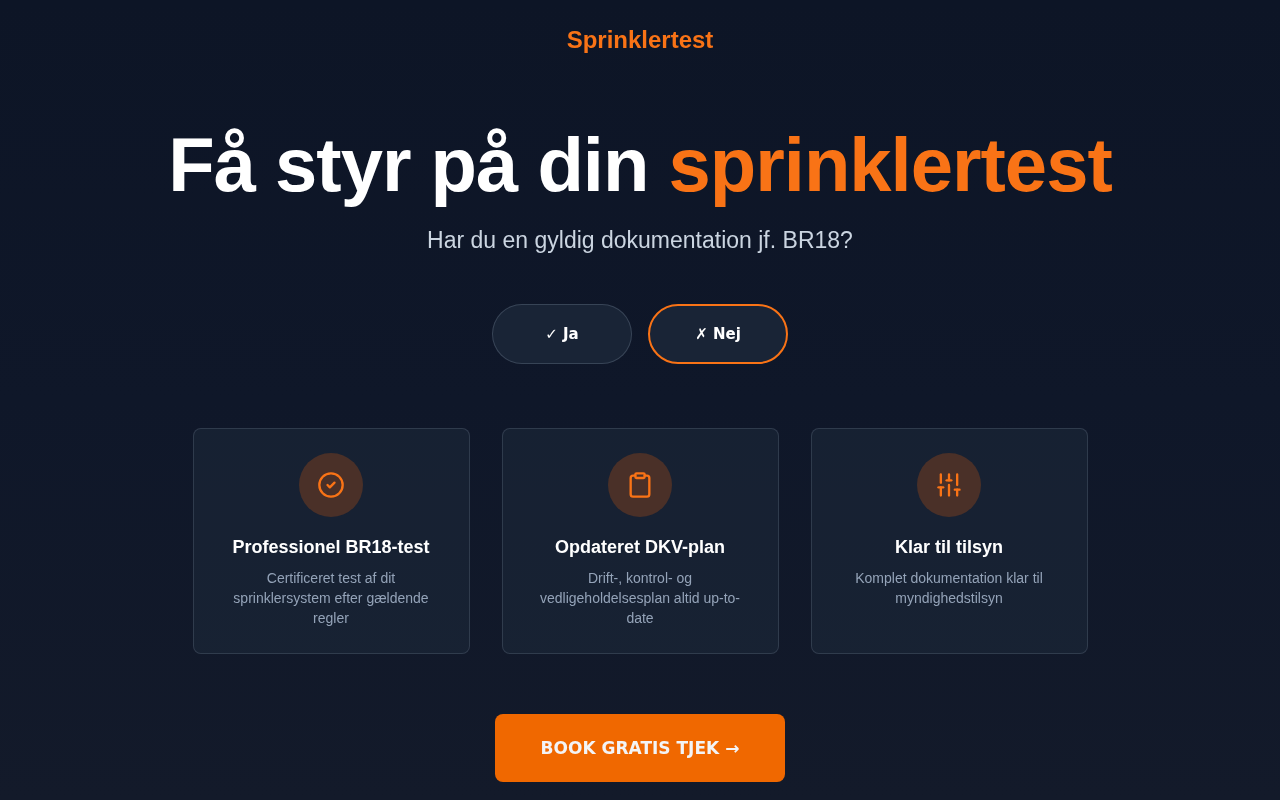  What do you see at coordinates (949, 588) in the screenshot?
I see `feature-description: Komplet dokumentation klar til myndighedstilsyn` at bounding box center [949, 588].